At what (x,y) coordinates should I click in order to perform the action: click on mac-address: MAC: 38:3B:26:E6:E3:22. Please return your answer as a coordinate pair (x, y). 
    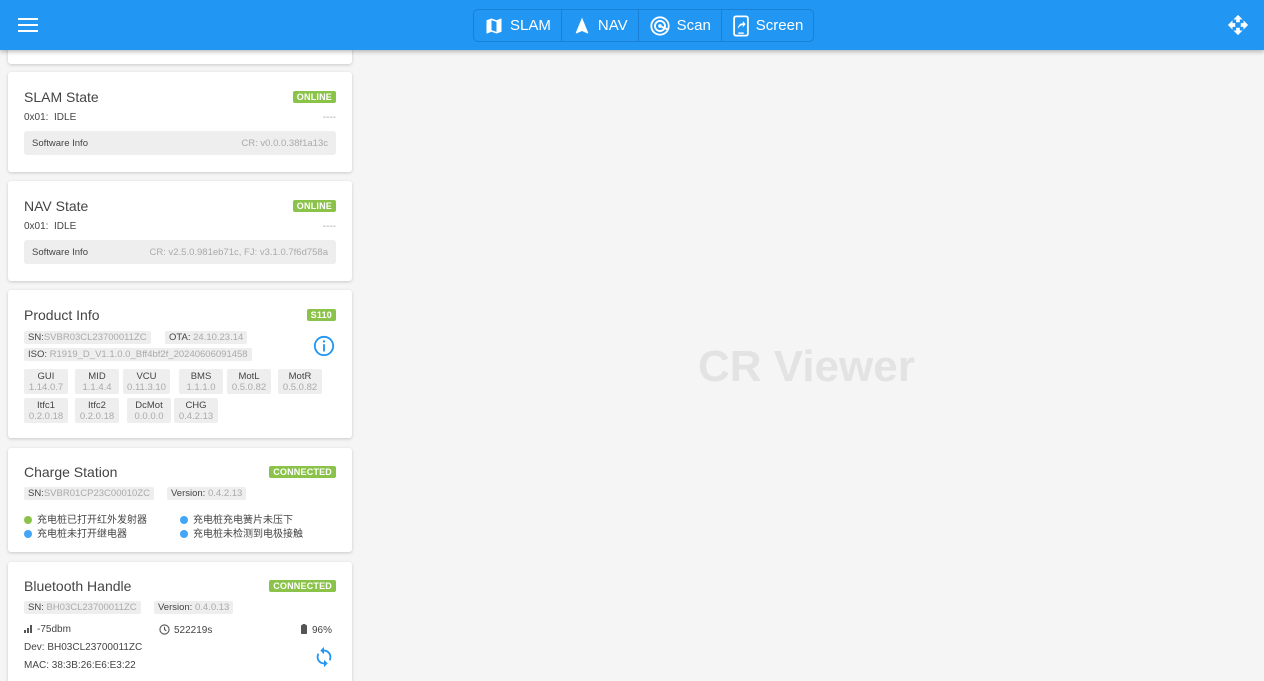
    Looking at the image, I should click on (80, 665).